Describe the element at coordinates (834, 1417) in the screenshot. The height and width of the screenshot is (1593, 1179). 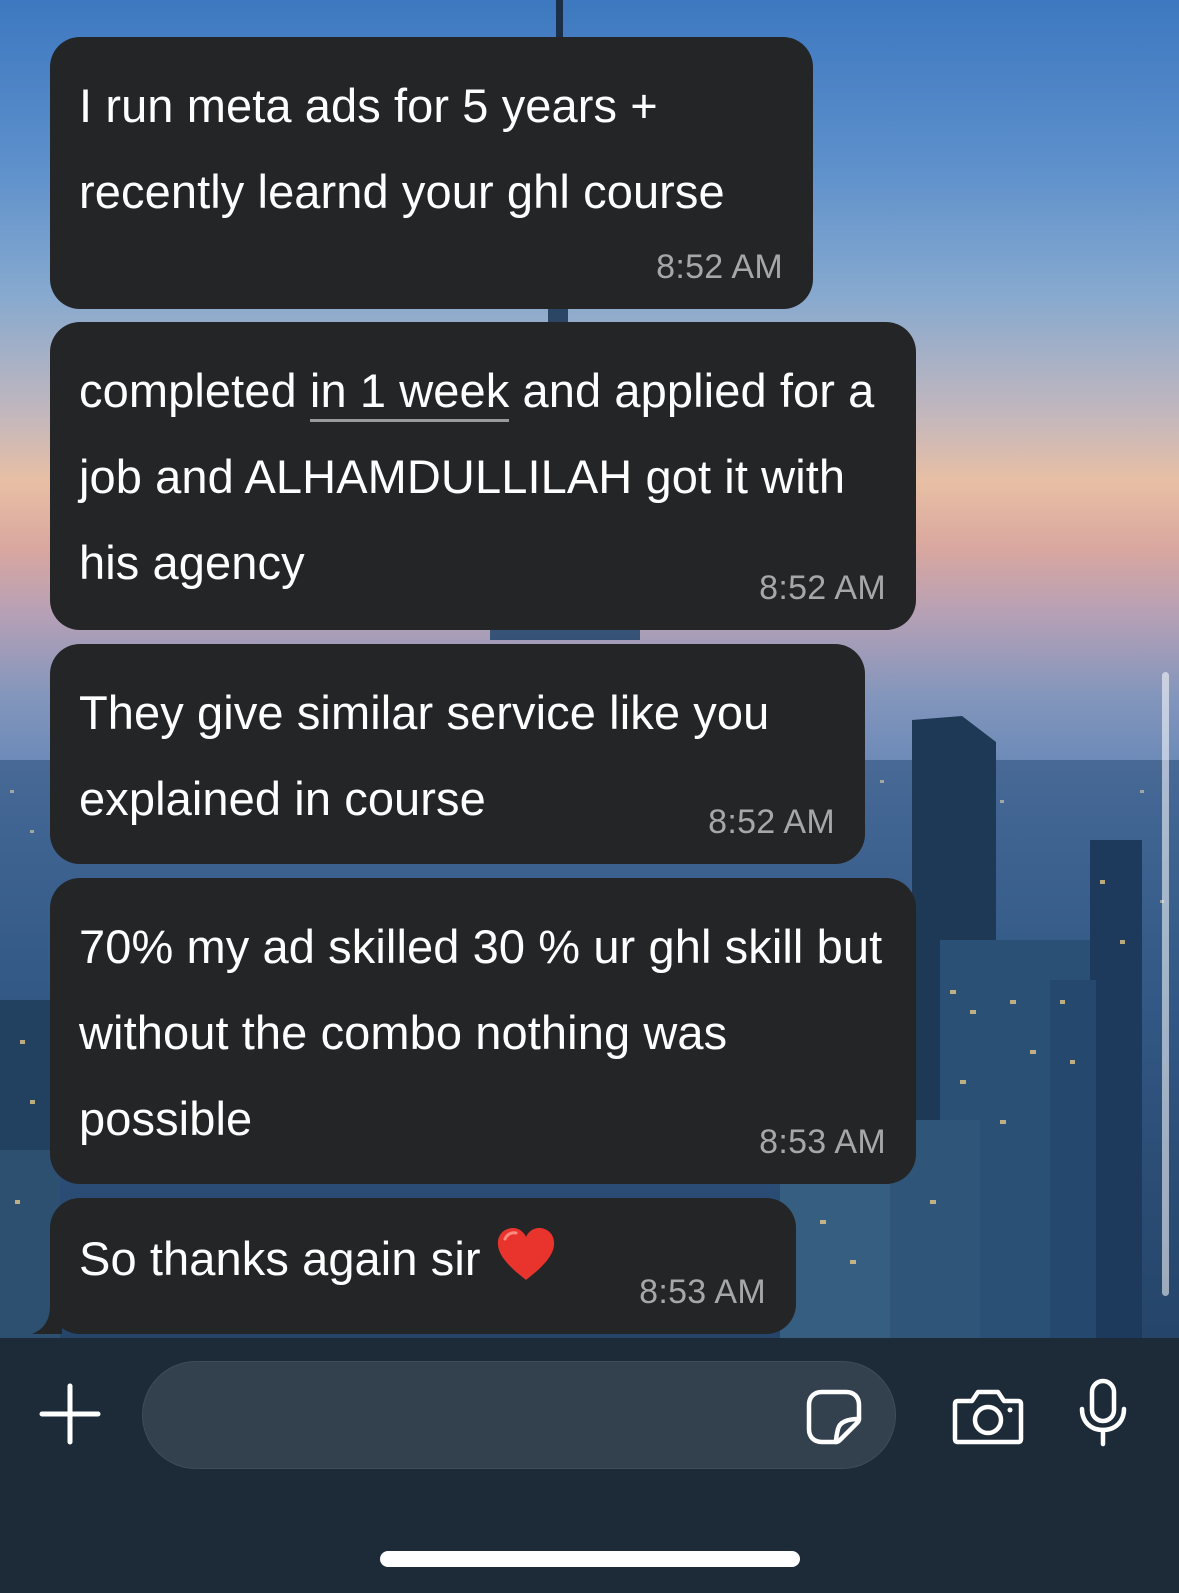
I see `sticker-icon` at that location.